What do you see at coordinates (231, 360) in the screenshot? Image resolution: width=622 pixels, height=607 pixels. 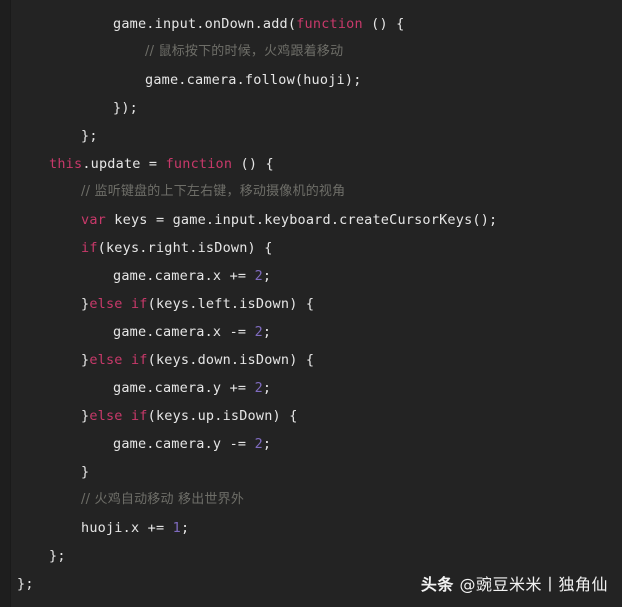 I see `code-token-plain: (keys.down.isDown) {` at bounding box center [231, 360].